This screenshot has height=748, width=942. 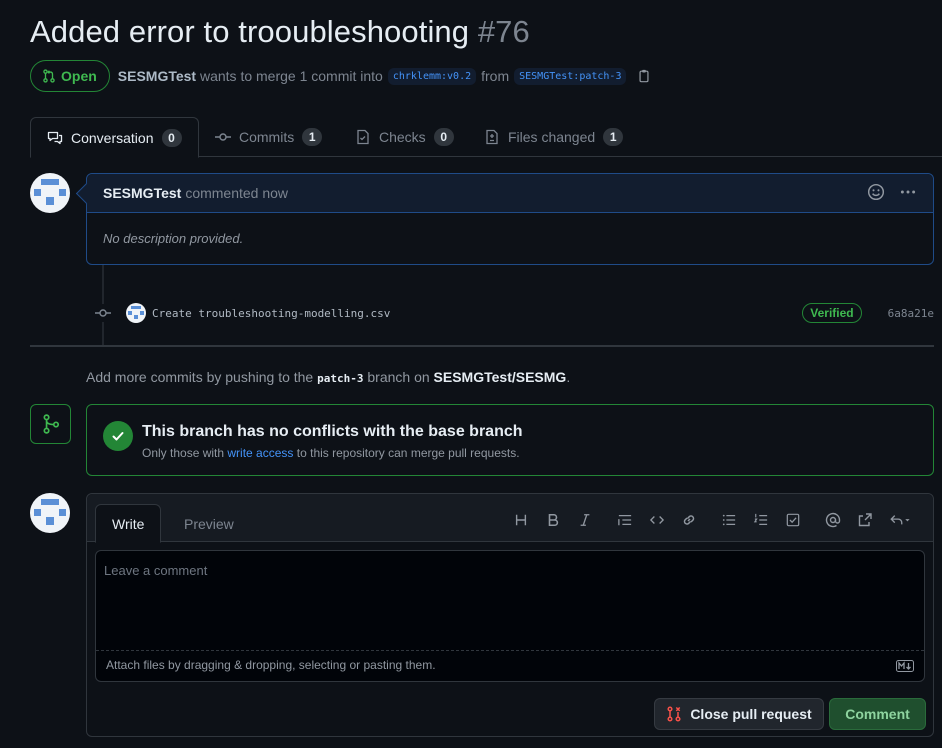 What do you see at coordinates (79, 76) in the screenshot?
I see `status-label: Open` at bounding box center [79, 76].